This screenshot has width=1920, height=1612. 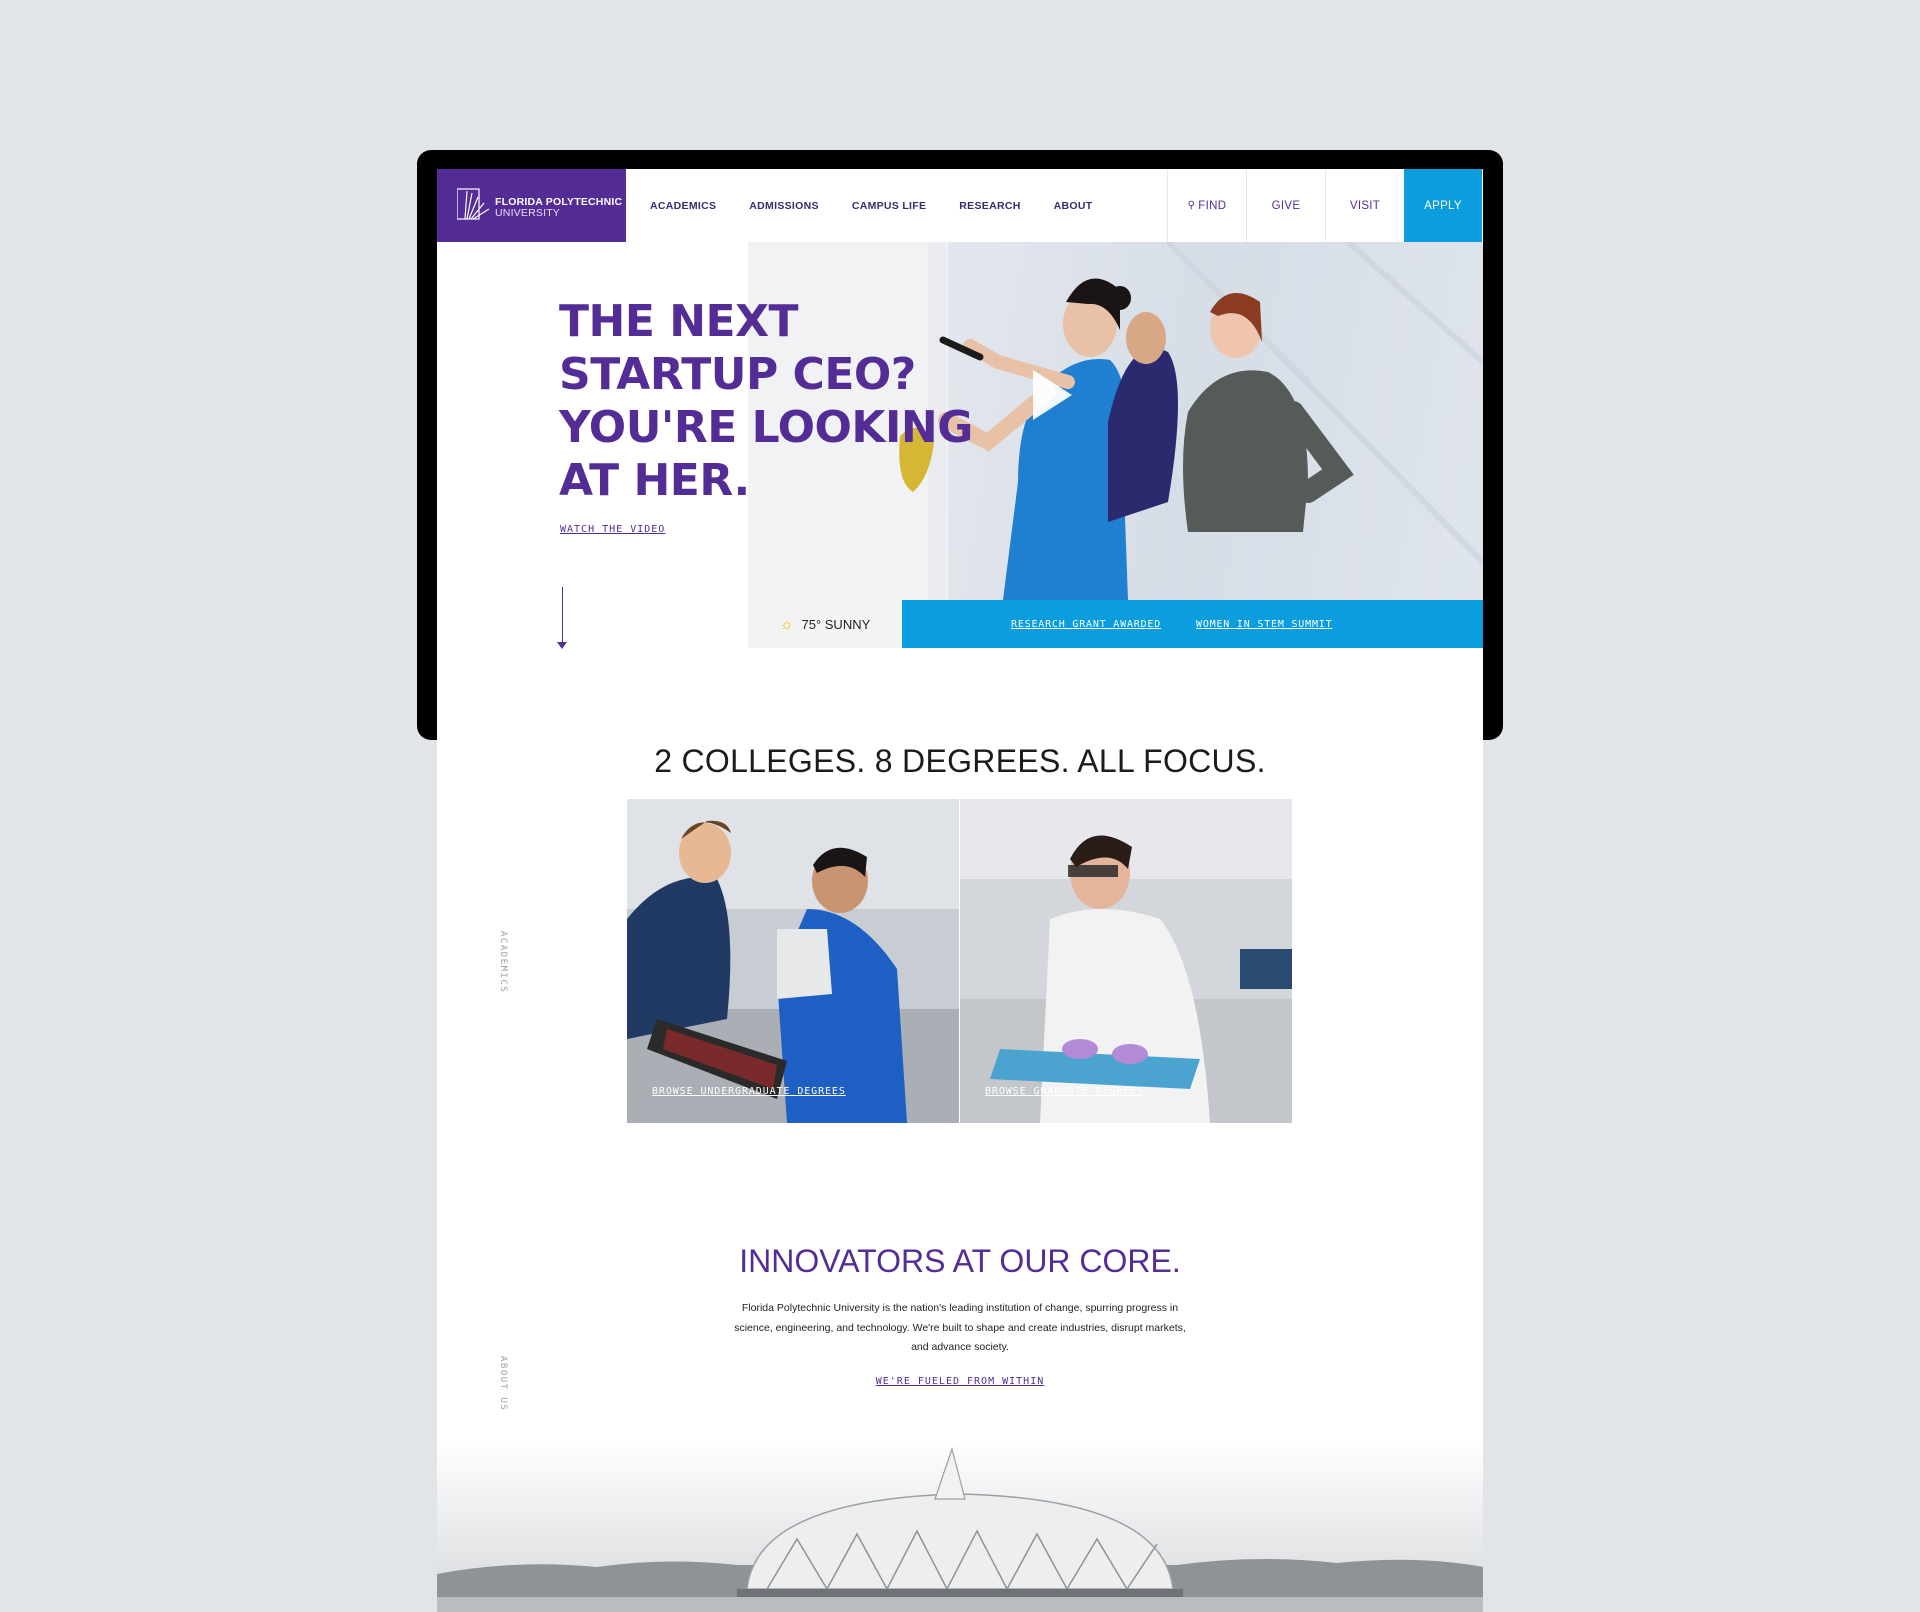 What do you see at coordinates (766, 427) in the screenshot?
I see `headline-line-3: YOU'RE LOOKING` at bounding box center [766, 427].